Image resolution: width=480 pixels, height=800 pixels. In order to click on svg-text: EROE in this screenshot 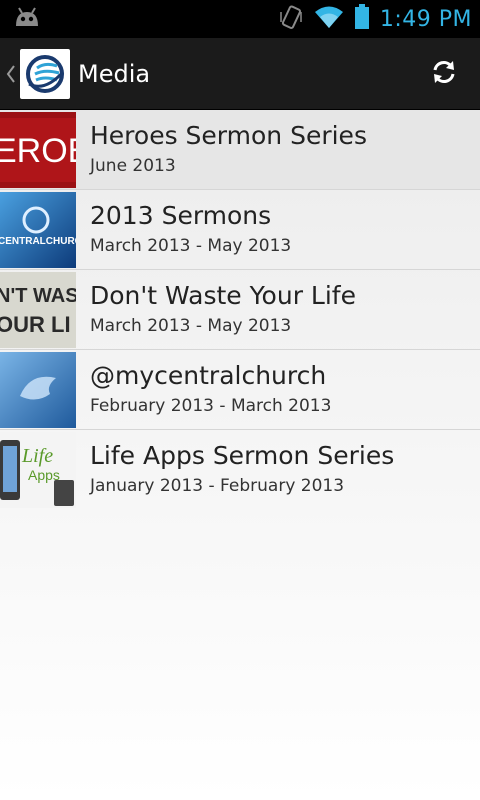, I will do `click(38, 151)`.